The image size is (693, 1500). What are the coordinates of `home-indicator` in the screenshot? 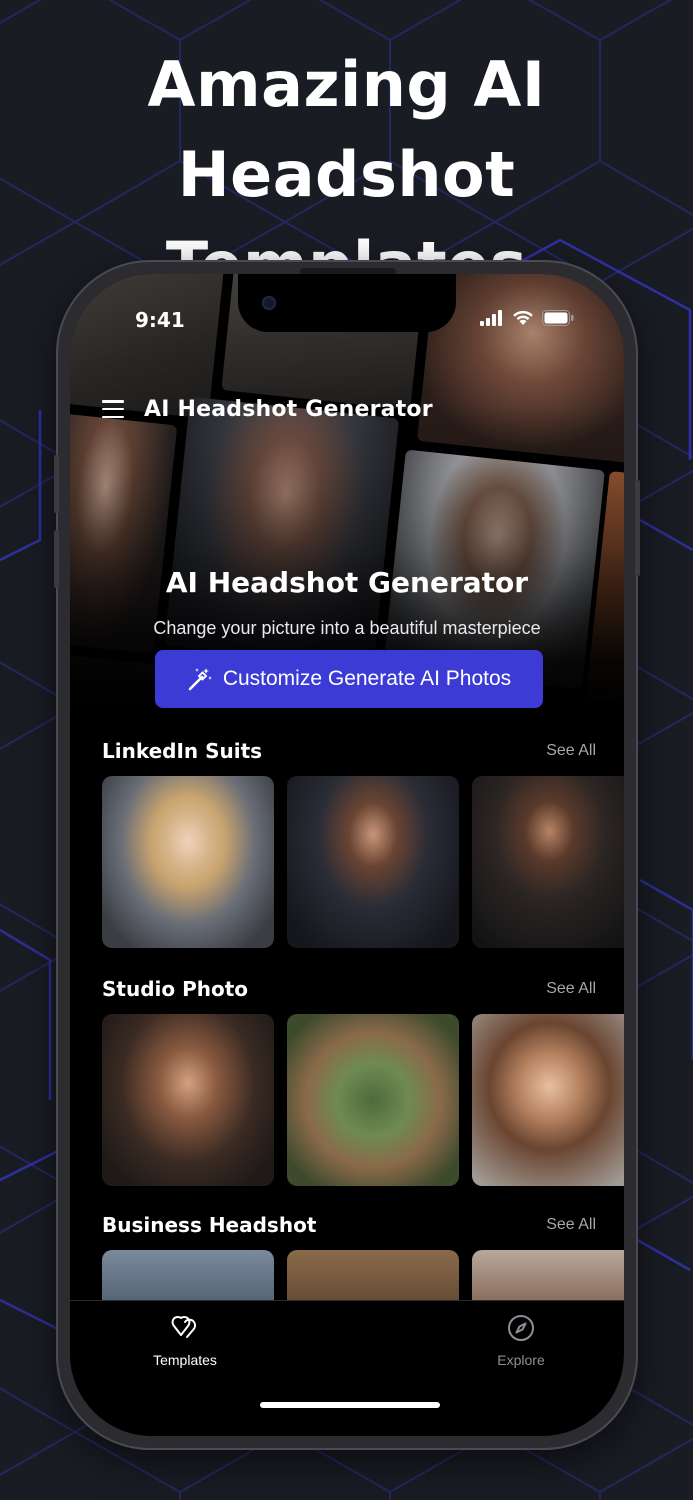 It's located at (350, 1405).